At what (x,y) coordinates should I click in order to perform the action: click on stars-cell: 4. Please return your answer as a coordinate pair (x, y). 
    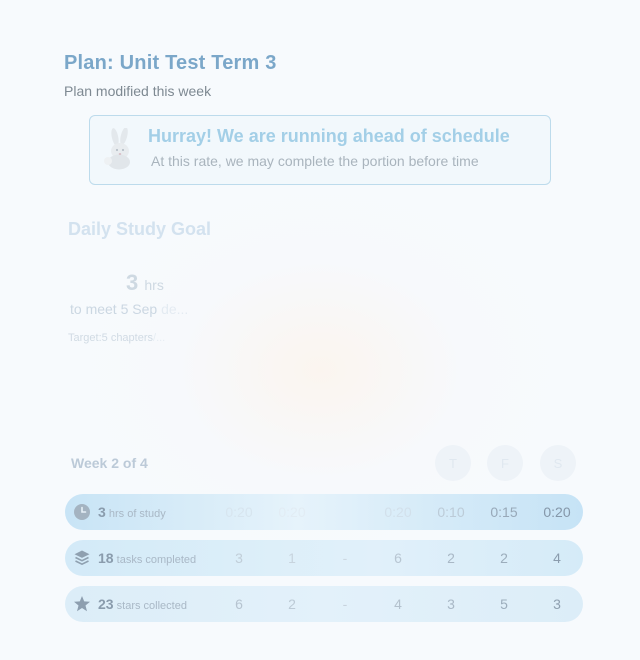
    Looking at the image, I should click on (398, 604).